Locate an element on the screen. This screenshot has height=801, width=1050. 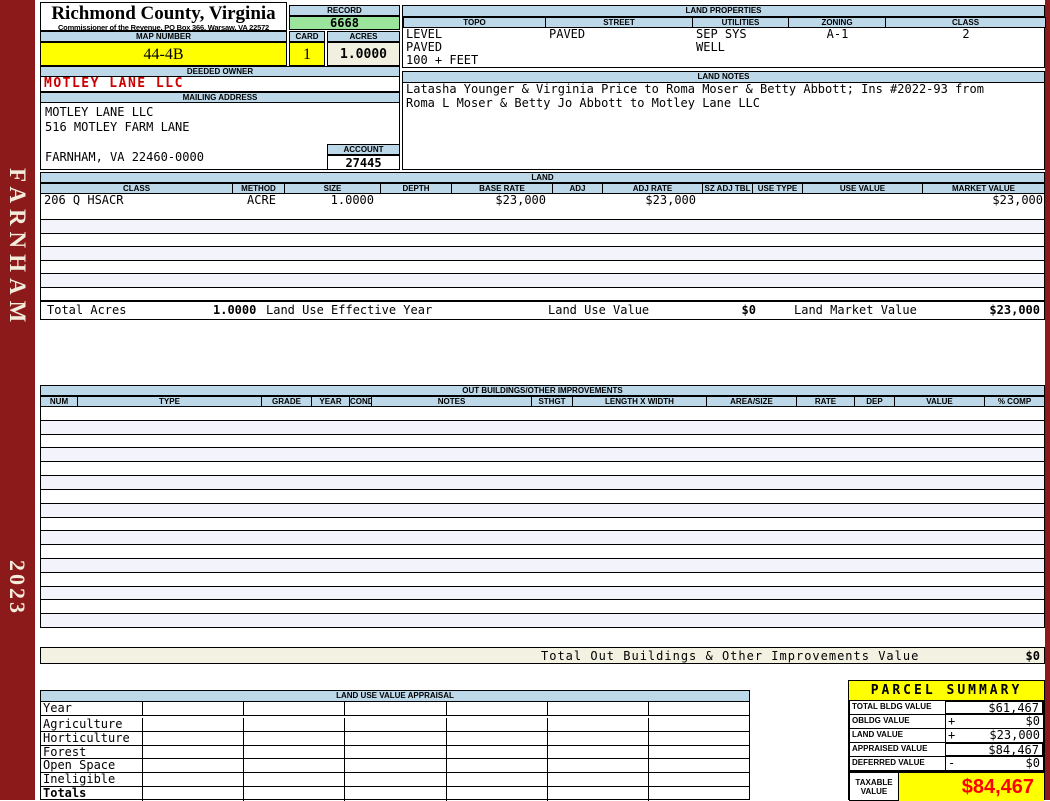
outbuildings-title: OUT BUILDINGS/OTHER IMPROVEMENTS is located at coordinates (542, 390).